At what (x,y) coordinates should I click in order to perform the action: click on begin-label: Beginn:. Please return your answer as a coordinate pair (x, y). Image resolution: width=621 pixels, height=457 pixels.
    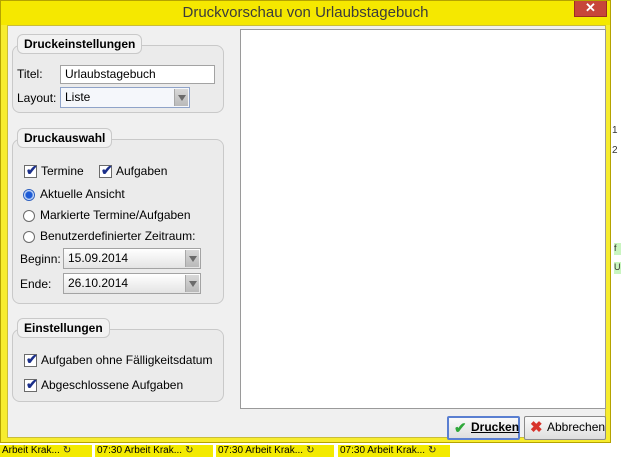
    Looking at the image, I should click on (40, 259).